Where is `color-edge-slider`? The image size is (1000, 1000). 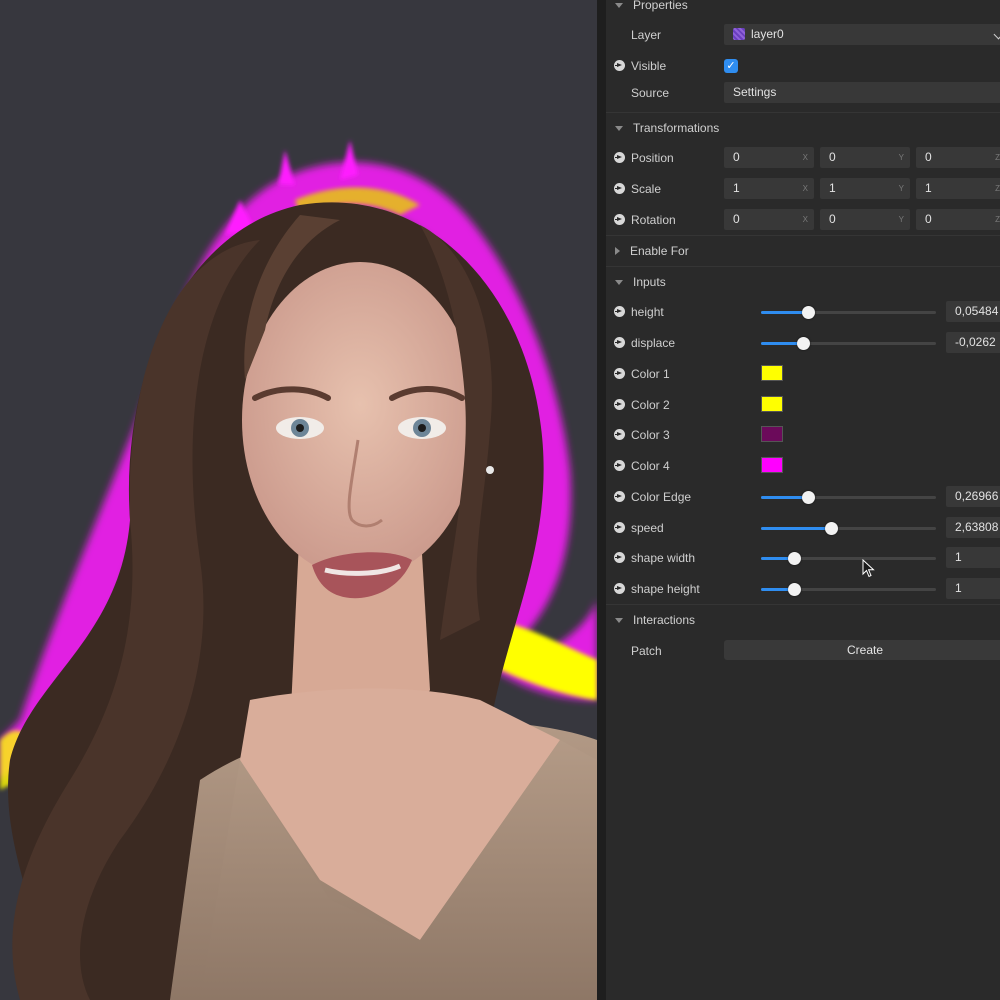
color-edge-slider is located at coordinates (848, 497).